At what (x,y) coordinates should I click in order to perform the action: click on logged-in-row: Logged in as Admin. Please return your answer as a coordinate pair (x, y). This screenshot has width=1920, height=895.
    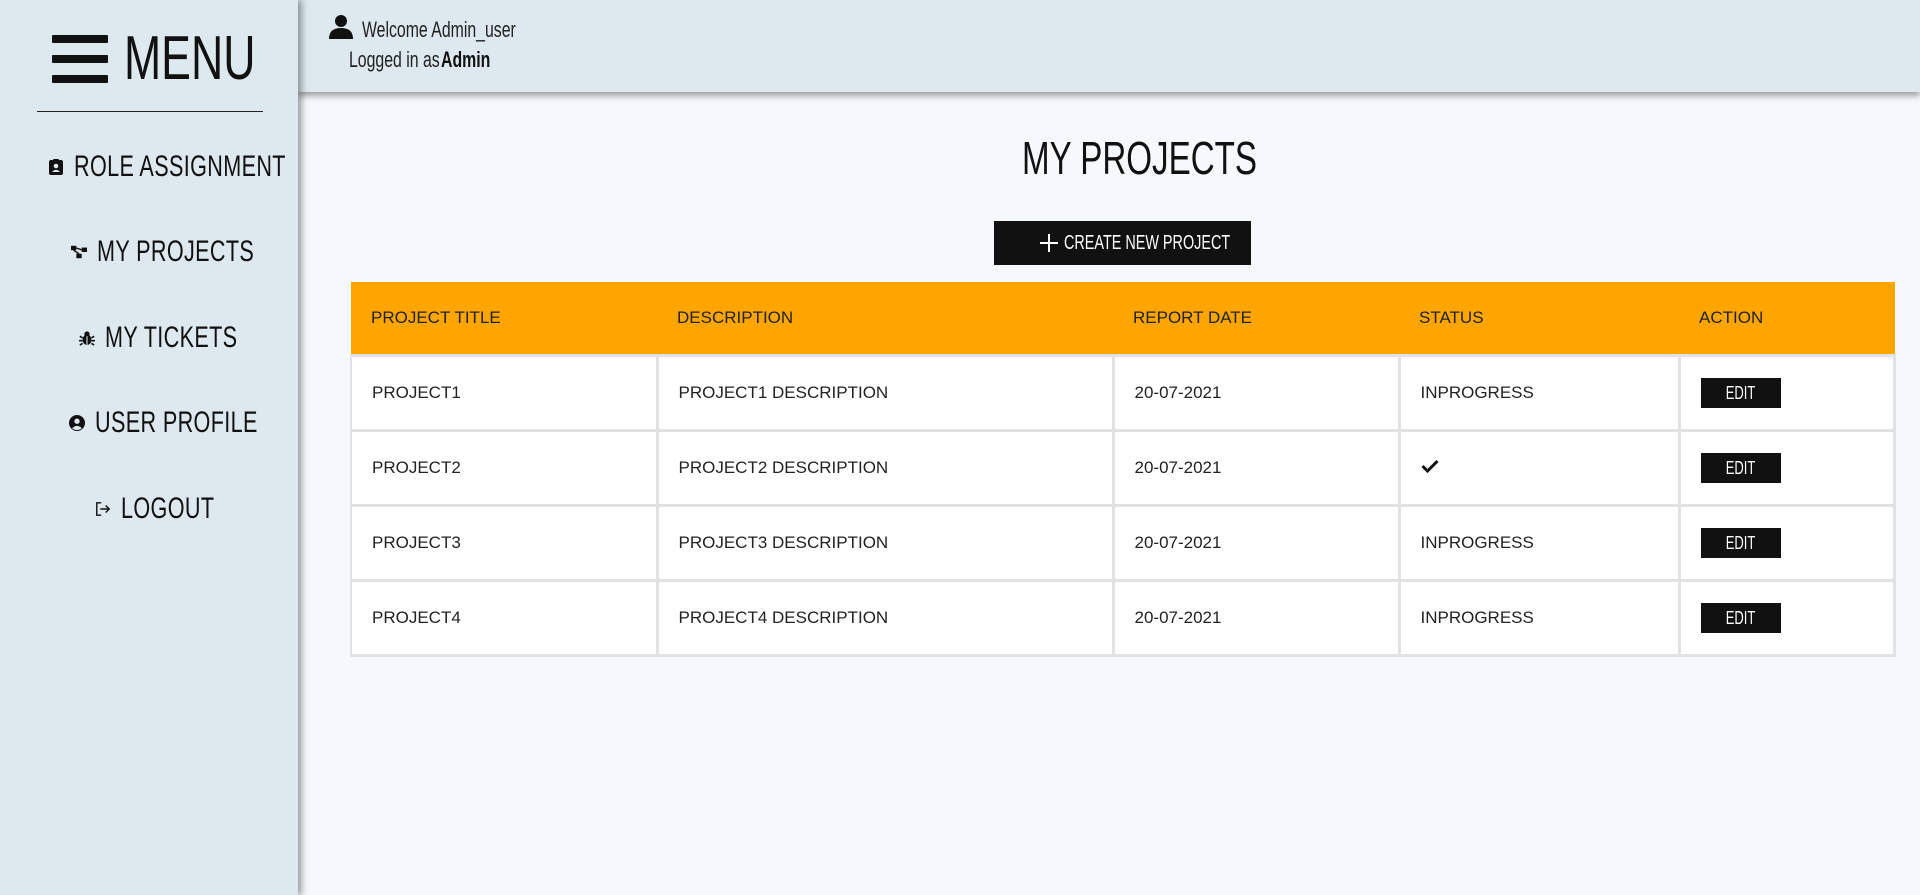
    Looking at the image, I should click on (429, 60).